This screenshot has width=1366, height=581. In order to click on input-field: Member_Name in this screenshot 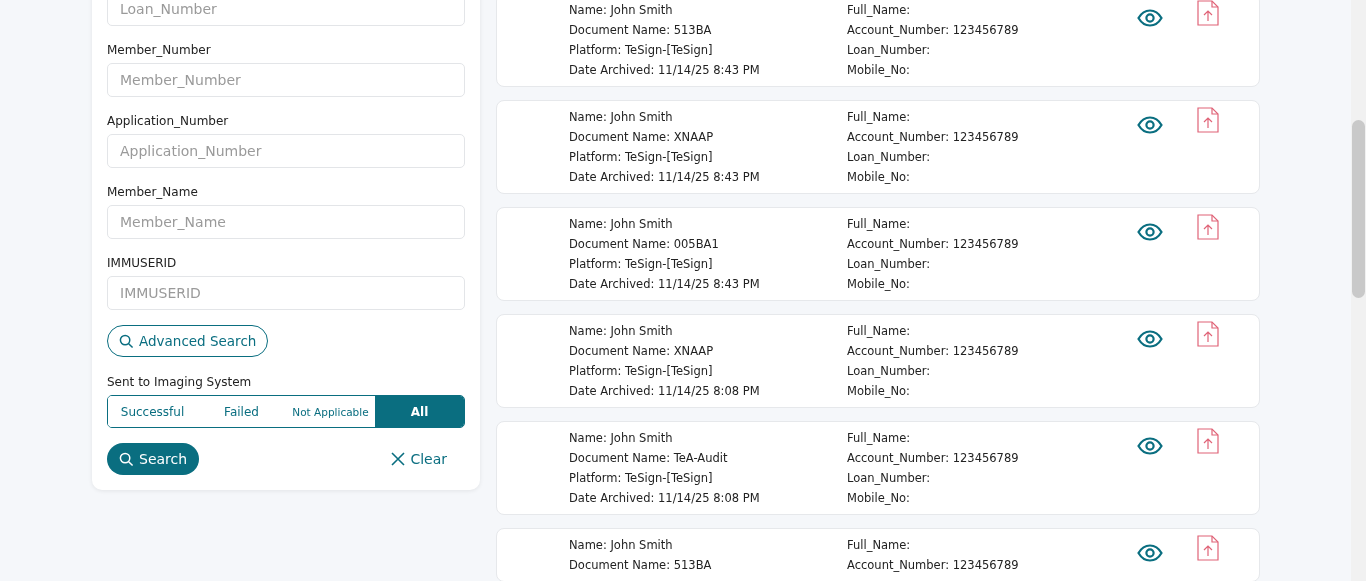, I will do `click(286, 222)`.